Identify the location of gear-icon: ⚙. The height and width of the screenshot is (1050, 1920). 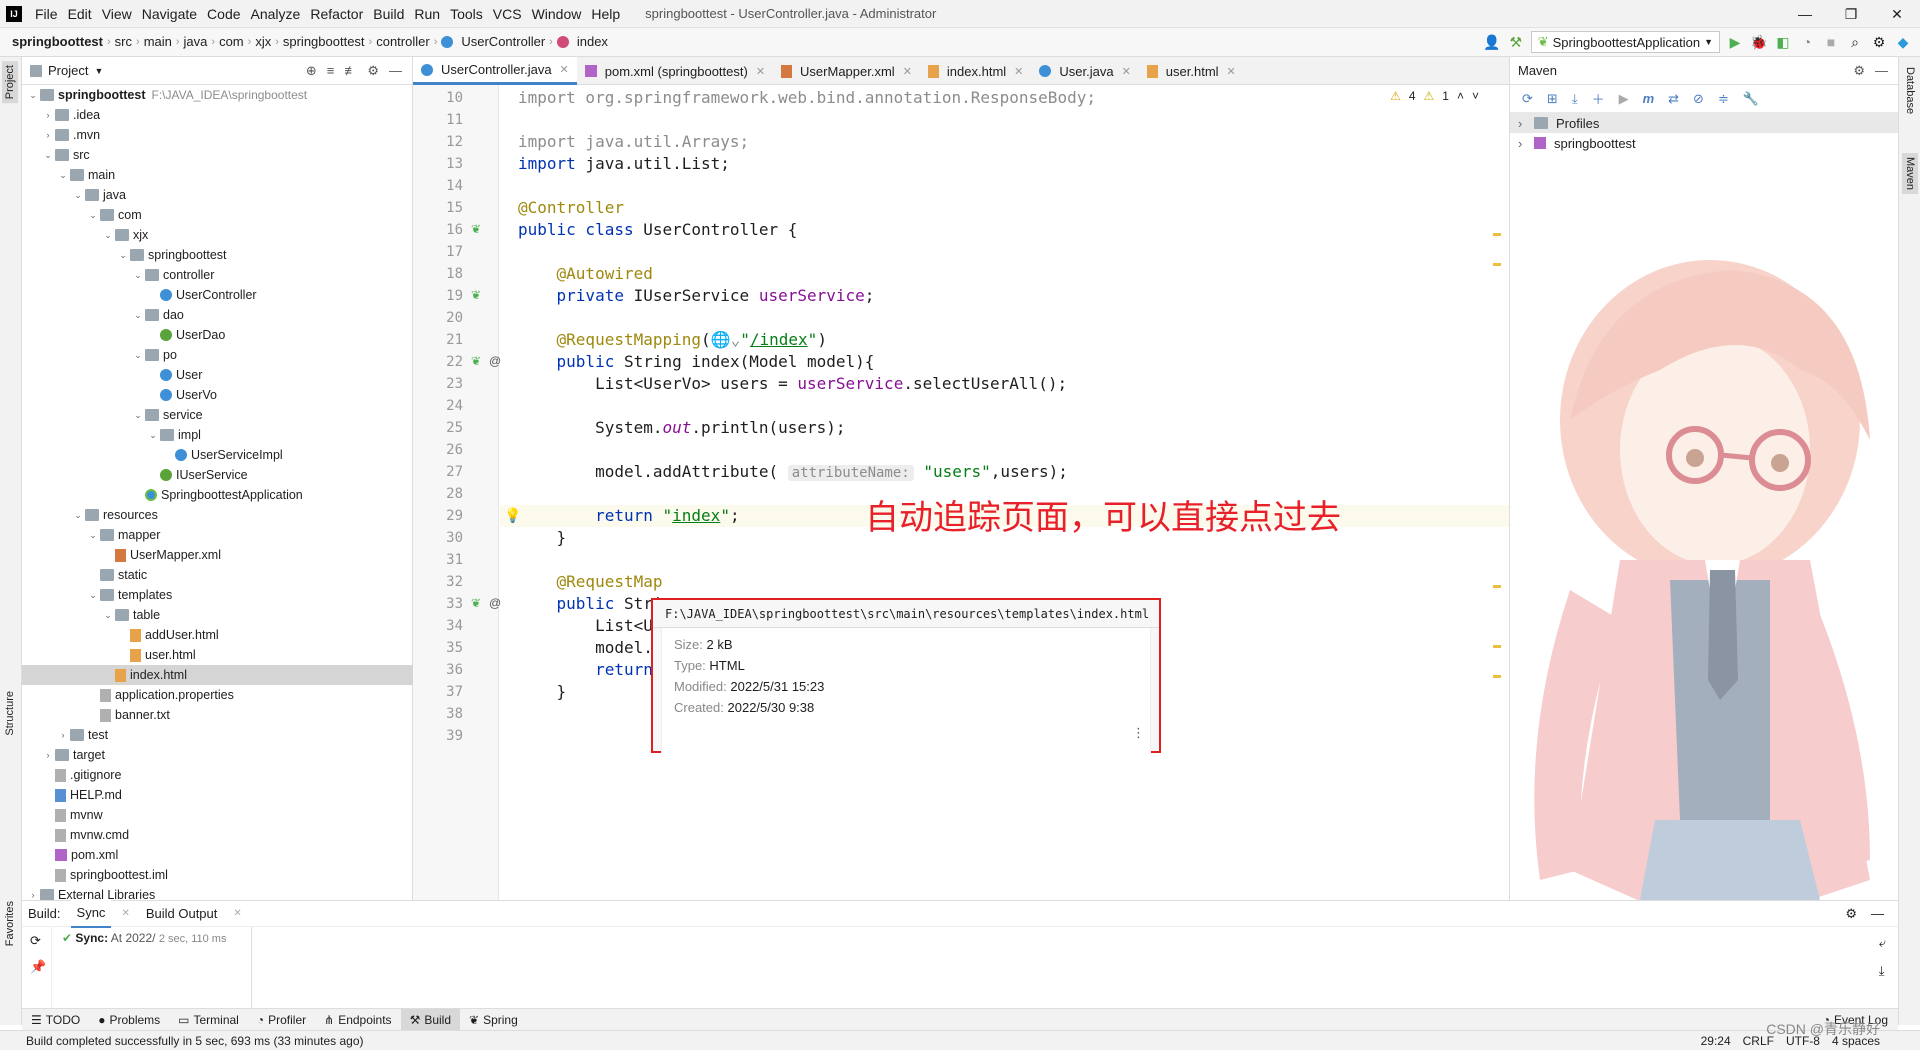
(1859, 71).